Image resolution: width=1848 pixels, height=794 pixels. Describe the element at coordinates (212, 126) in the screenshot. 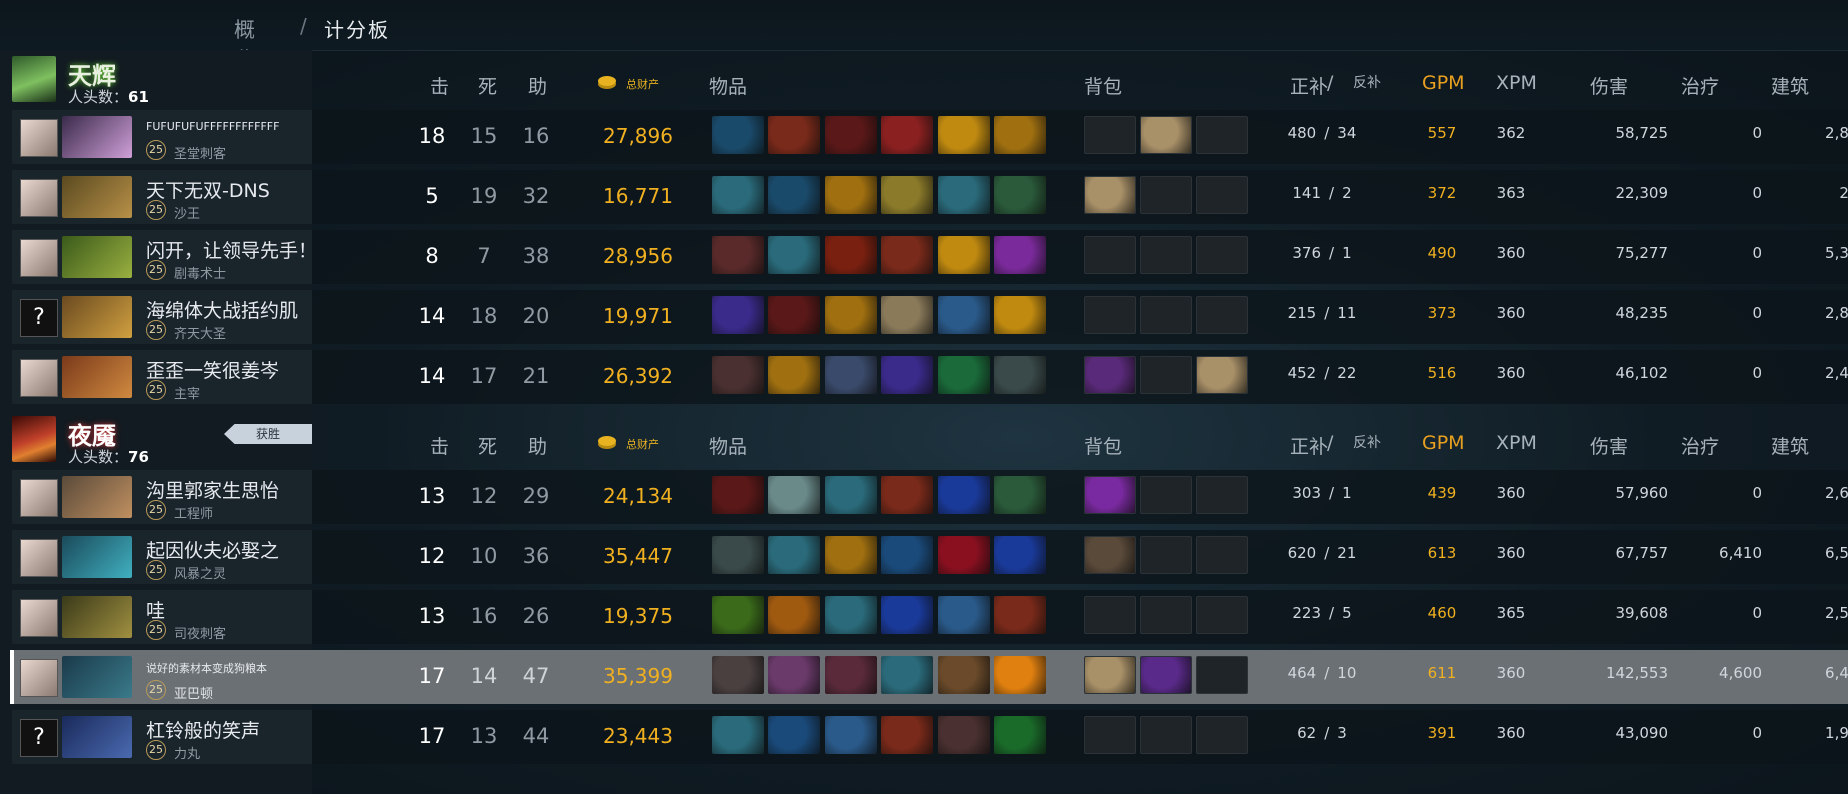

I see `player-name: FUFUFUFUFFFFFFFFFFFF` at that location.